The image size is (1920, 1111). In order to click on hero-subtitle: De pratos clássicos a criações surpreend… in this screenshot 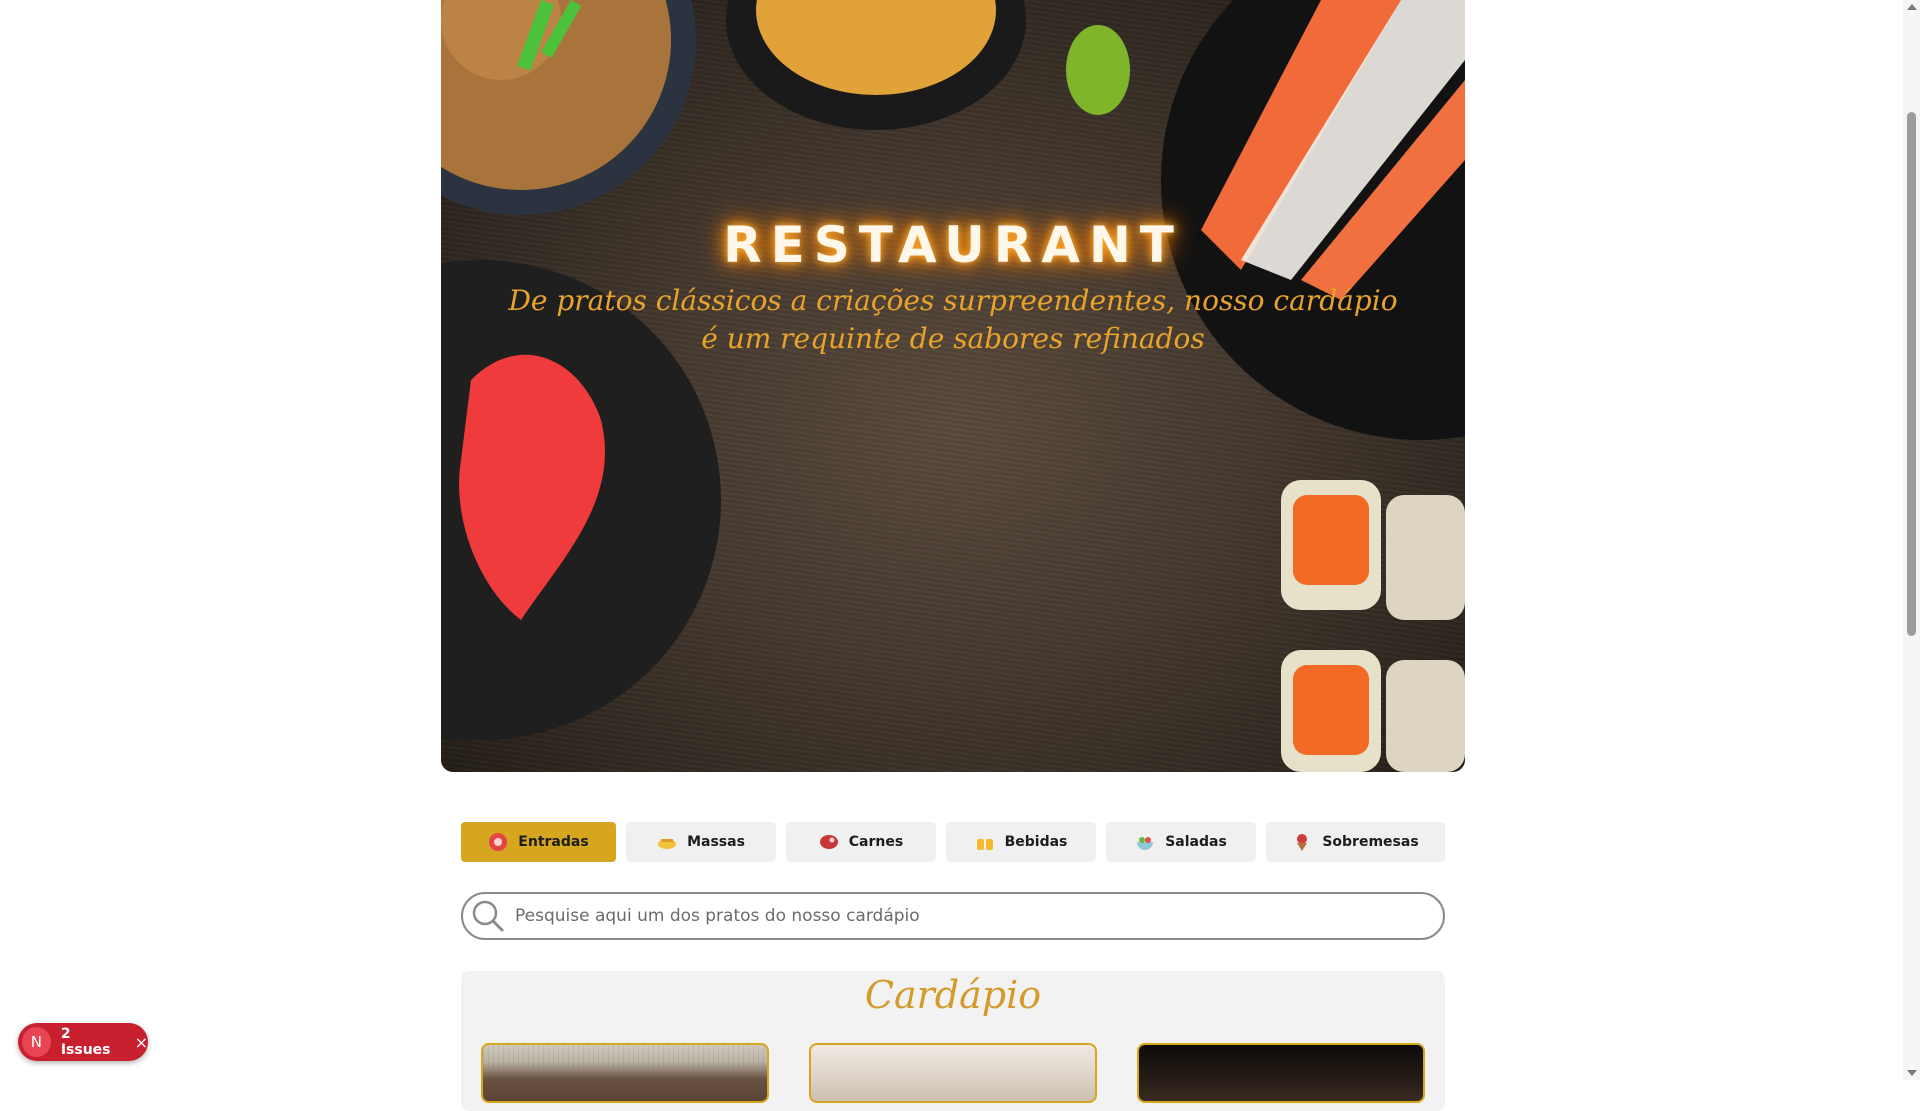, I will do `click(953, 319)`.